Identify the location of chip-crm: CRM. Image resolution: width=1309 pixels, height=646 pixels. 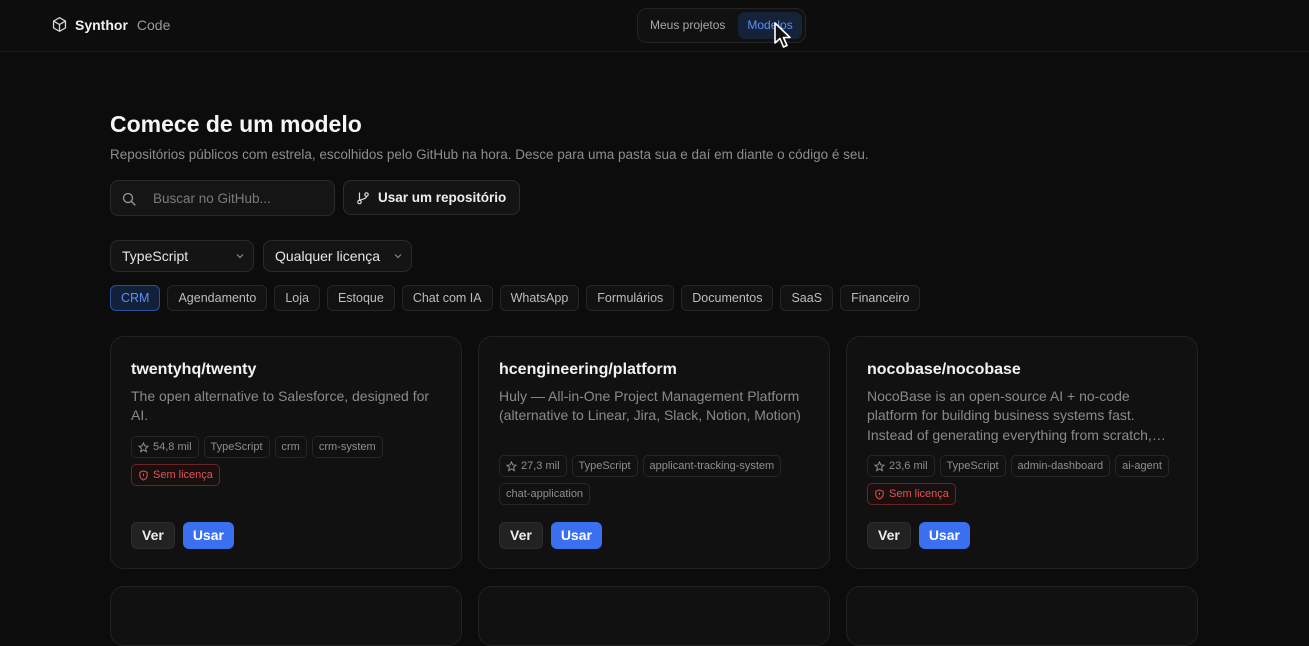
(135, 298).